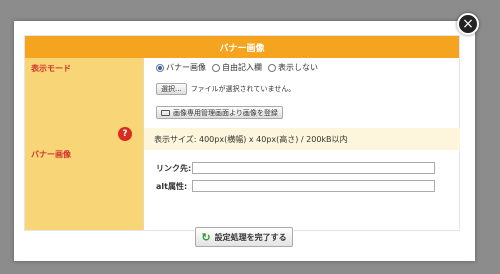  I want to click on display-mode-row: 表示モード バナー画像 自由記入欄 表示しない, so click(242, 68).